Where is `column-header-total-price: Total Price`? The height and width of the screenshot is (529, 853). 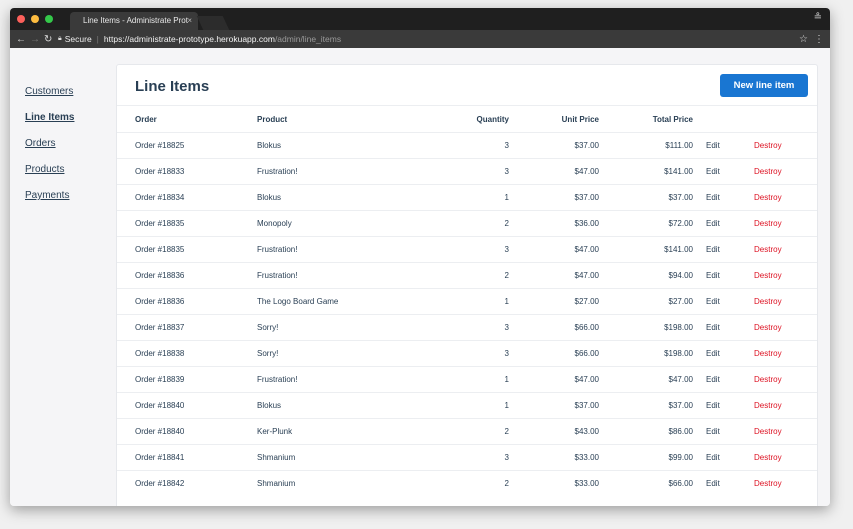 column-header-total-price: Total Price is located at coordinates (646, 119).